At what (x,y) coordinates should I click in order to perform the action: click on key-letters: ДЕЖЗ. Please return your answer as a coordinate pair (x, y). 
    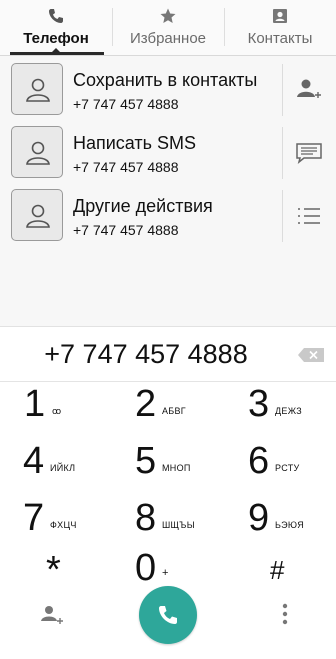
    Looking at the image, I should click on (288, 411).